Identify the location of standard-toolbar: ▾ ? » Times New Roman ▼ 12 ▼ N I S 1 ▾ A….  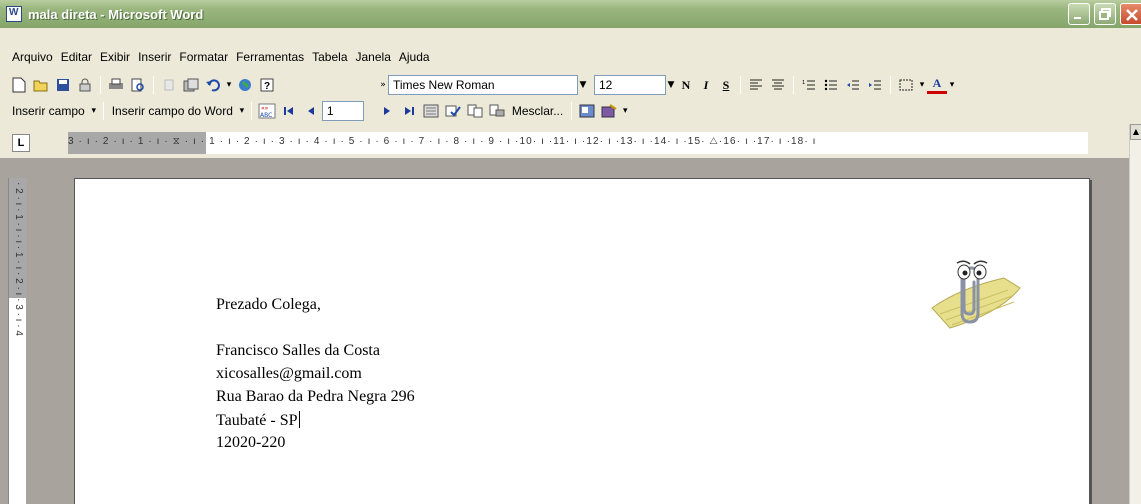
(570, 85).